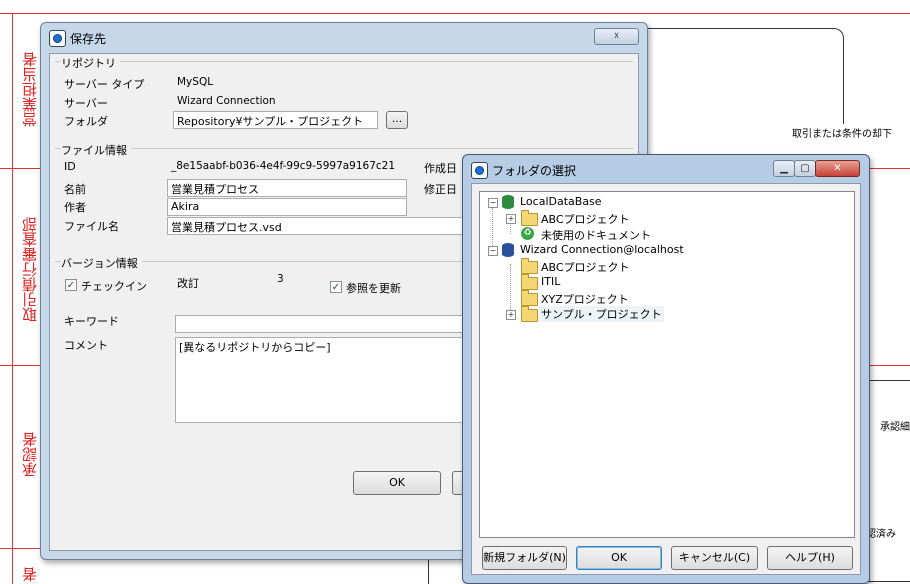  I want to click on database-blue-icon, so click(508, 250).